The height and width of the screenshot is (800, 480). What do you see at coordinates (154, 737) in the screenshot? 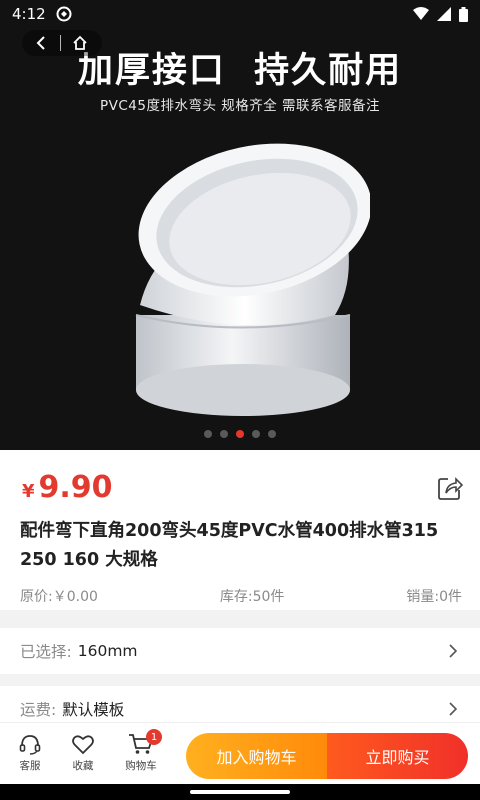
I see `cart-count-badge: 1` at bounding box center [154, 737].